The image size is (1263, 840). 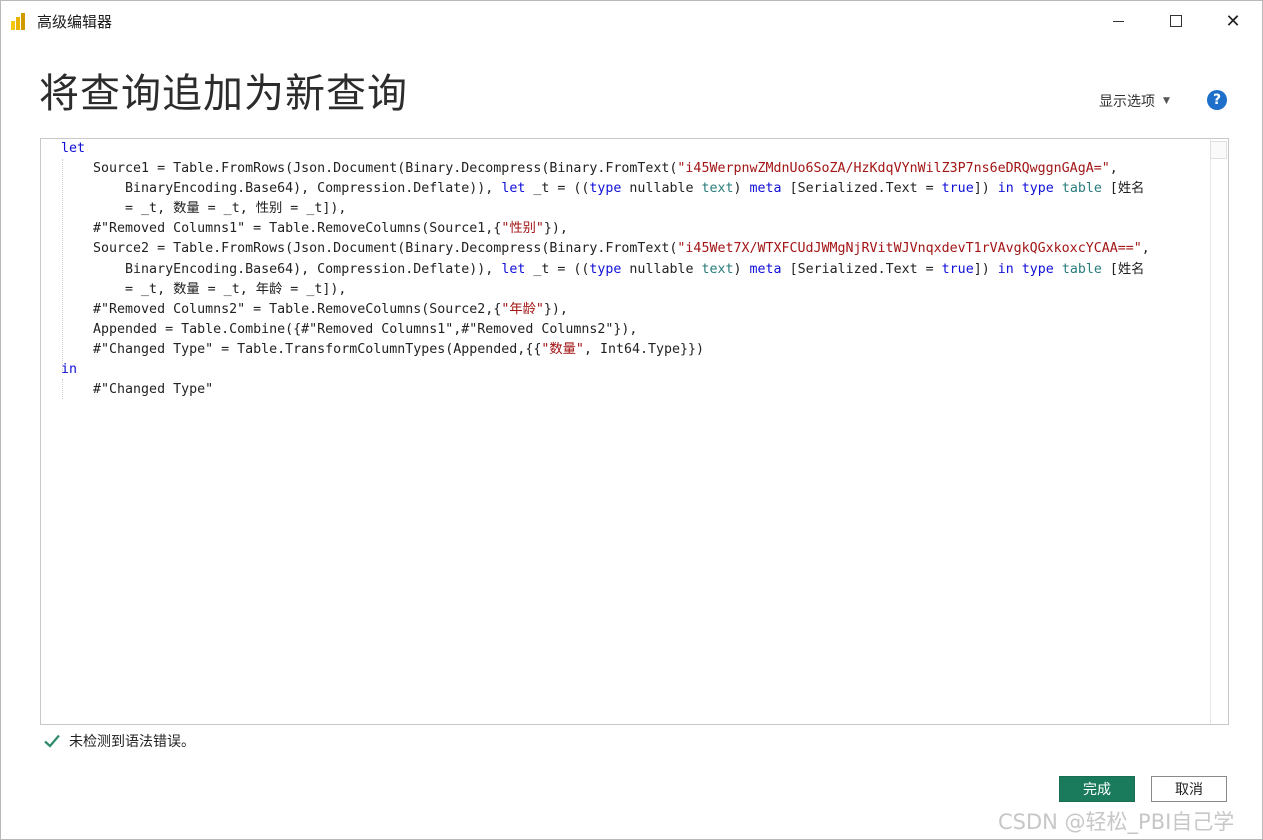 I want to click on code-token: = _t, 数量 = _t, 年龄 = _t]),, so click(x=204, y=289).